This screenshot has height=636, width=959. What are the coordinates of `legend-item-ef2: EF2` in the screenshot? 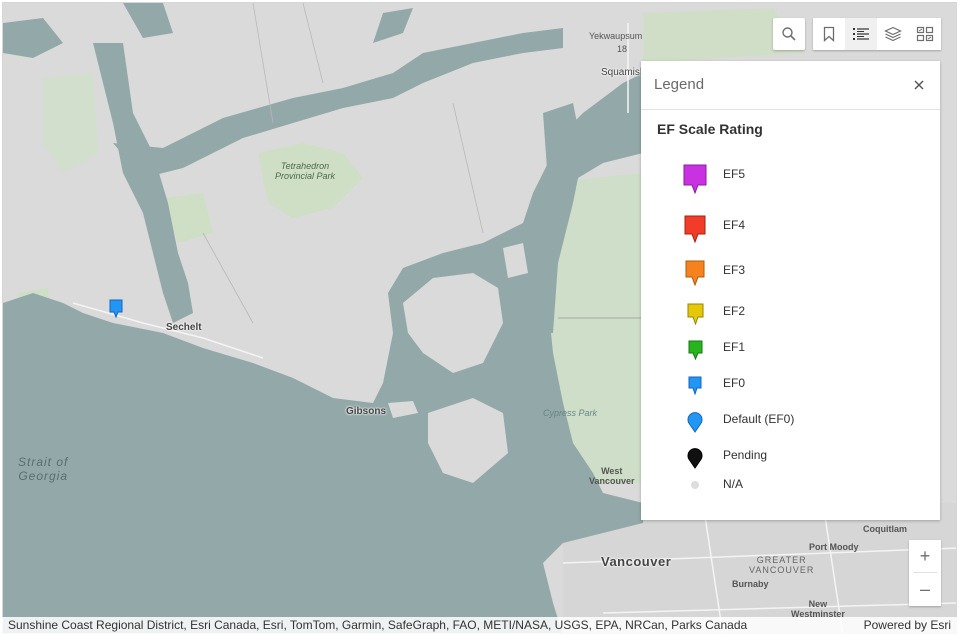 It's located at (790, 317).